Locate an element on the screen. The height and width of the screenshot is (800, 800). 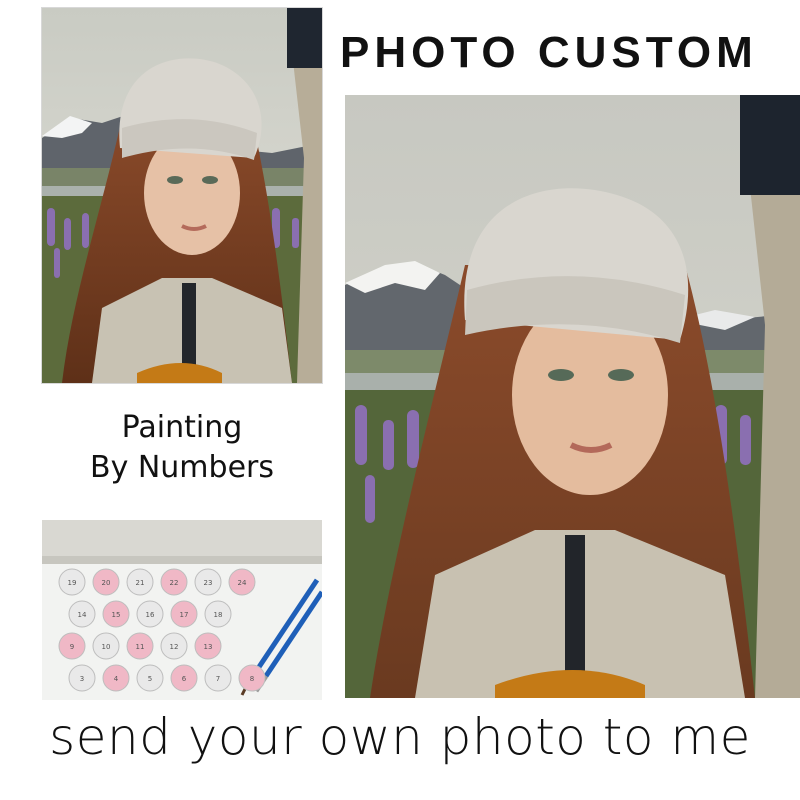
svg-text: 21 is located at coordinates (140, 583).